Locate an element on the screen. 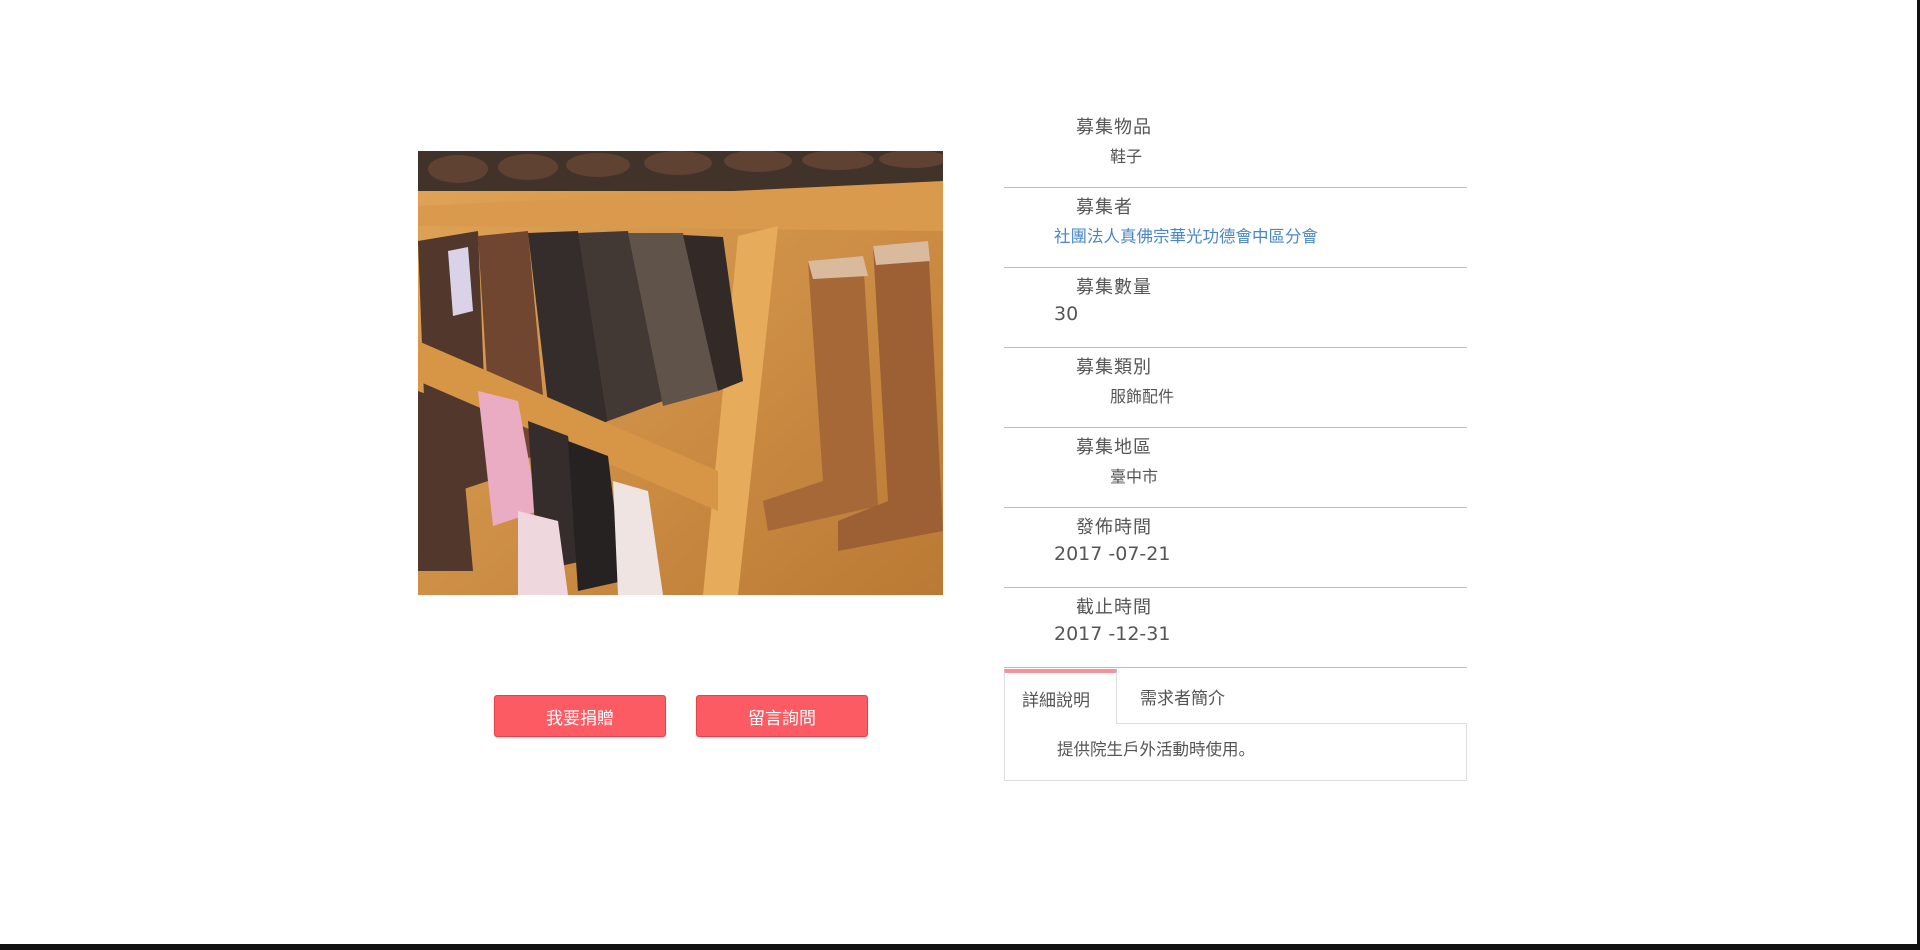 Image resolution: width=1920 pixels, height=950 pixels. published-date: 2017 -07-21 is located at coordinates (1112, 554).